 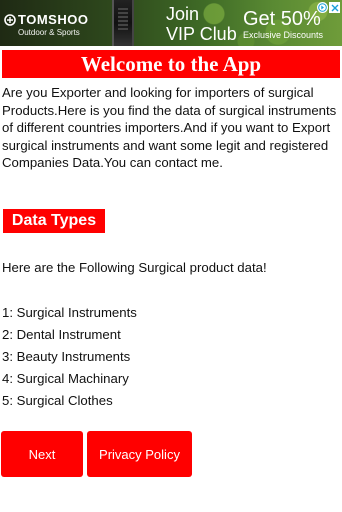 I want to click on ad-promo-subtext: Exclusive Discounts, so click(x=283, y=35).